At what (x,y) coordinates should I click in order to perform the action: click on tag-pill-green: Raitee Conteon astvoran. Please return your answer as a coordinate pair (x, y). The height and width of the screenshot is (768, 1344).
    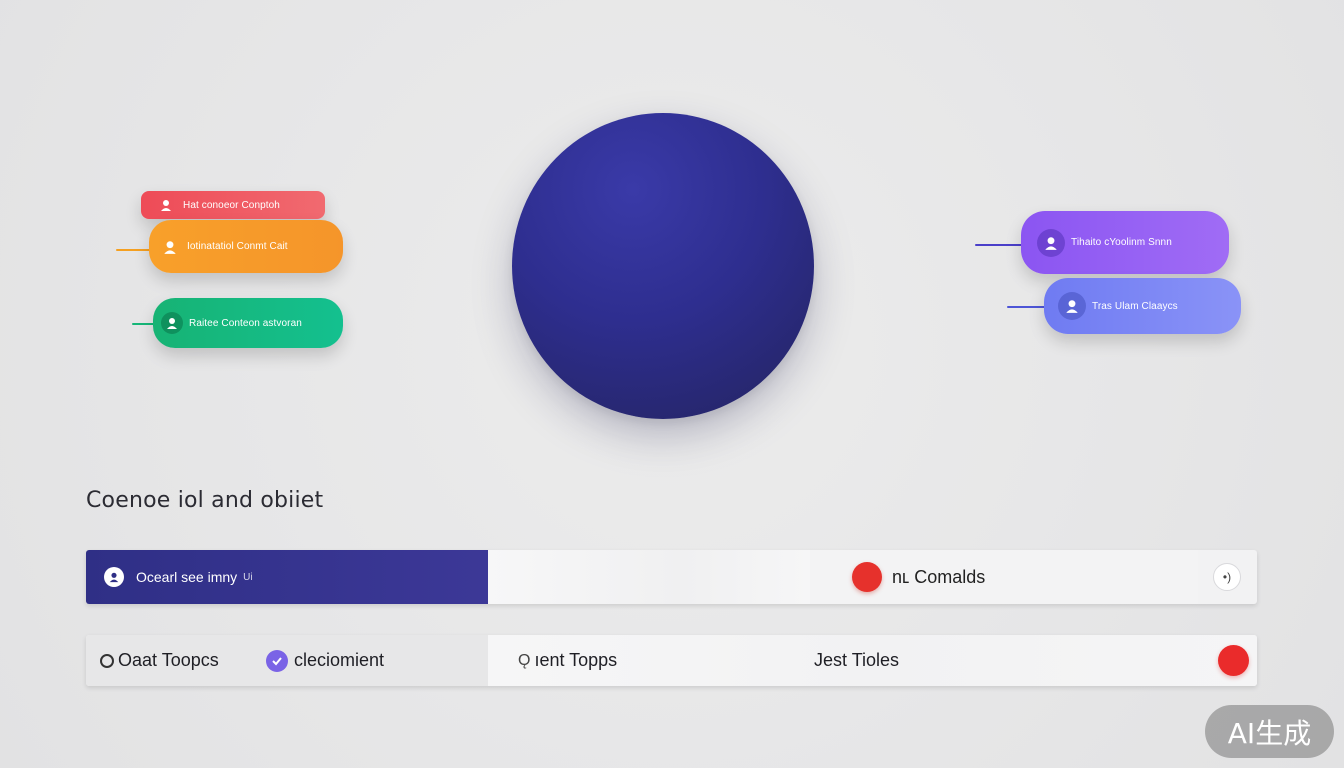
    Looking at the image, I should click on (248, 323).